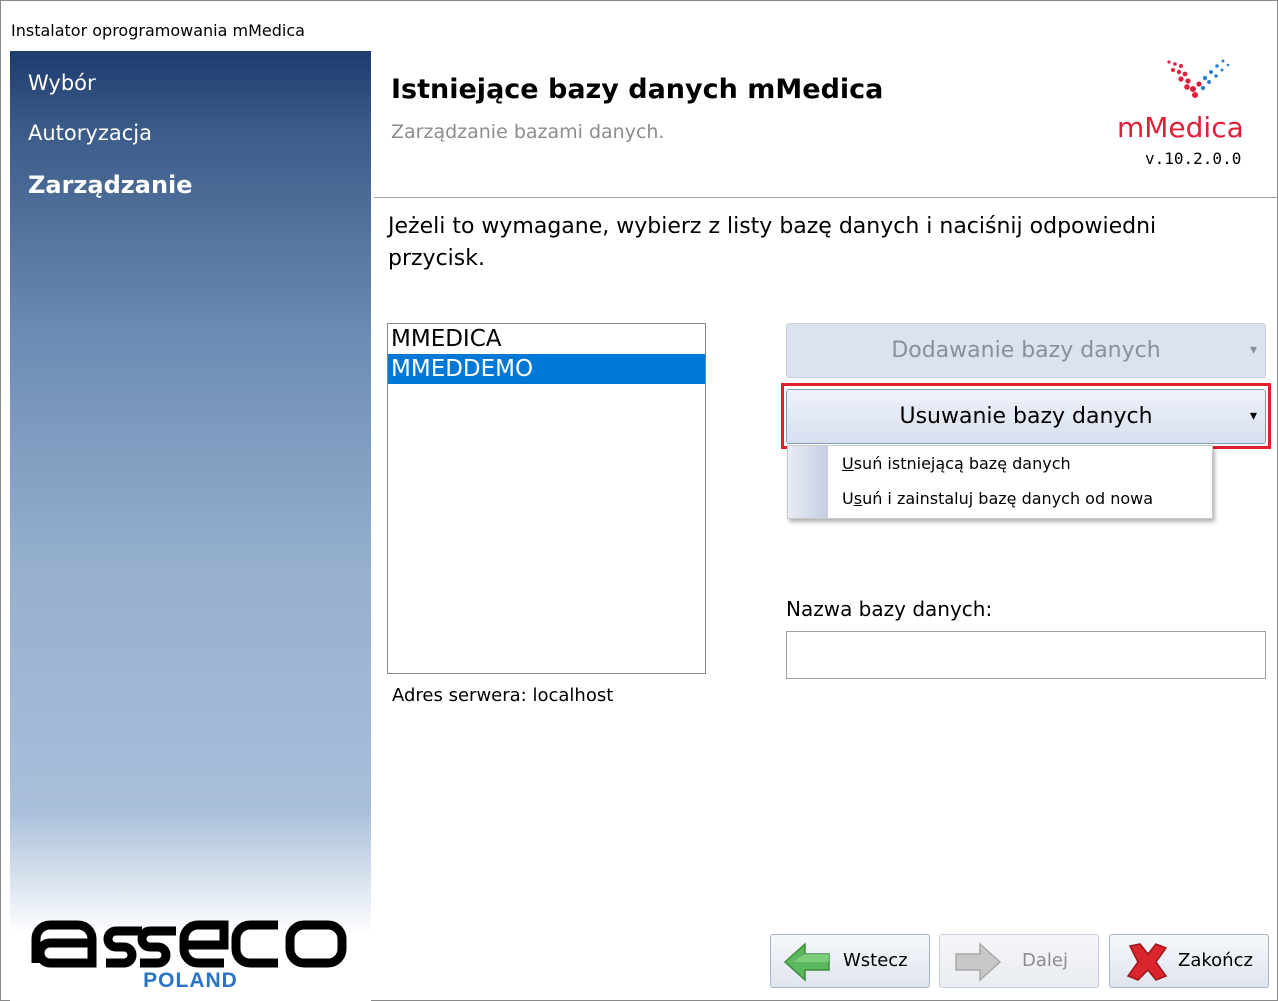 This screenshot has height=1001, width=1278. What do you see at coordinates (808, 482) in the screenshot?
I see `menu-gutter` at bounding box center [808, 482].